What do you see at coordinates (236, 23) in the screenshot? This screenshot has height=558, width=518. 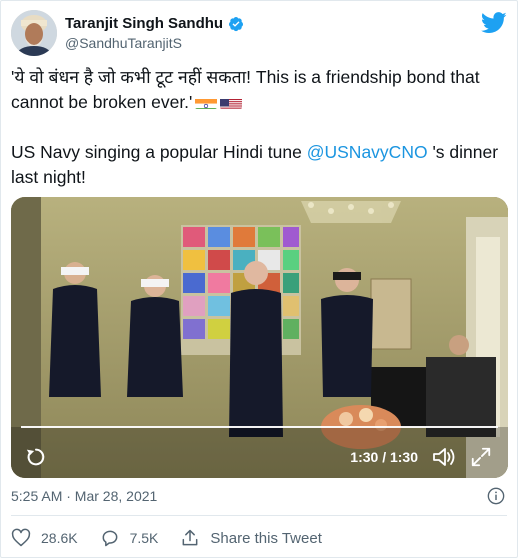 I see `verified-badge-icon` at bounding box center [236, 23].